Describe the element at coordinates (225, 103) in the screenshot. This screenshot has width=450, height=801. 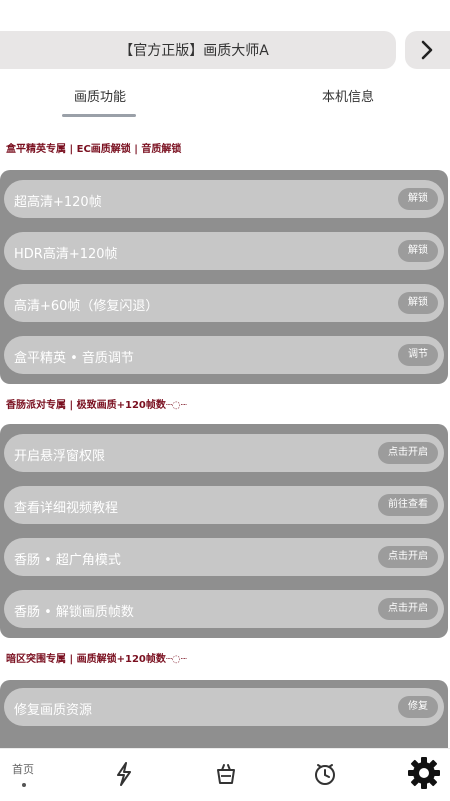
I see `tab-bar: 画质功能 本机信息` at that location.